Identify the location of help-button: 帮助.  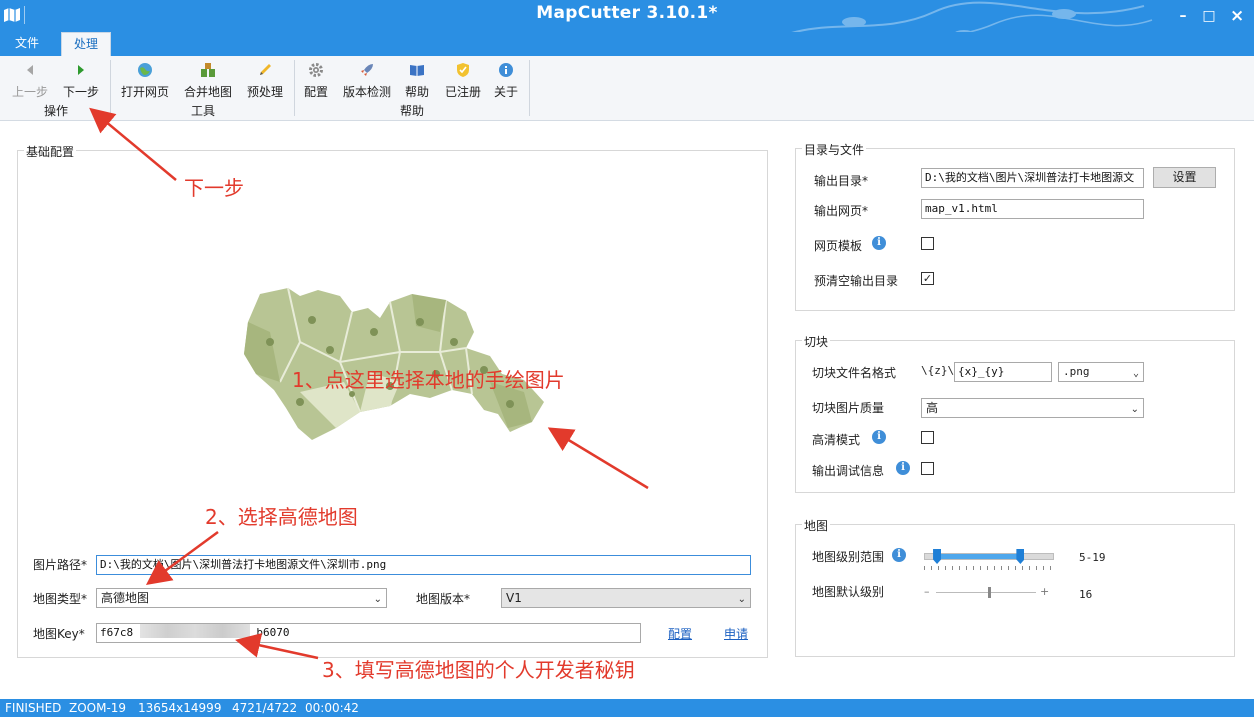
(417, 81).